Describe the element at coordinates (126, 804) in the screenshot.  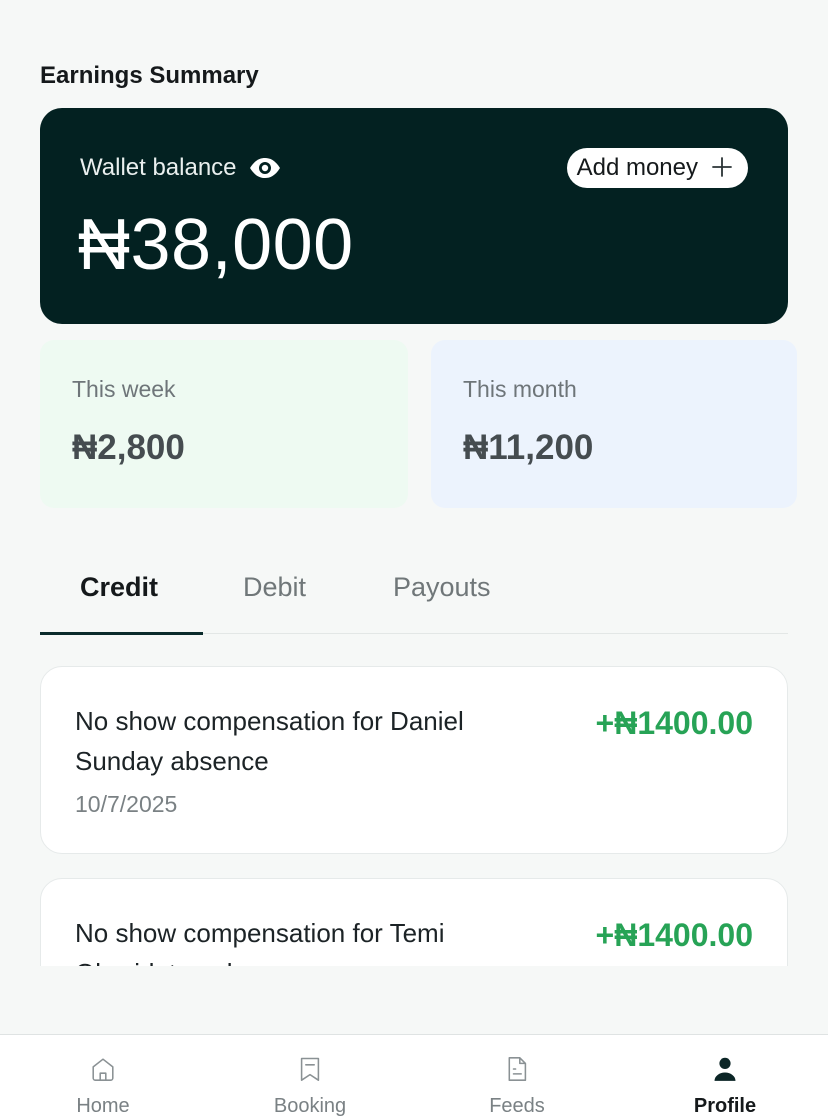
I see `transaction-date: 10/7/2025` at that location.